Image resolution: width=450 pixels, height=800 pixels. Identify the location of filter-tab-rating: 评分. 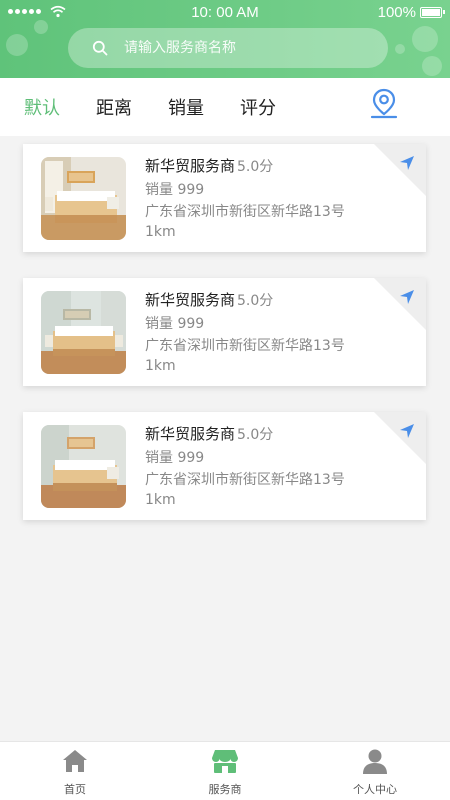
(258, 107).